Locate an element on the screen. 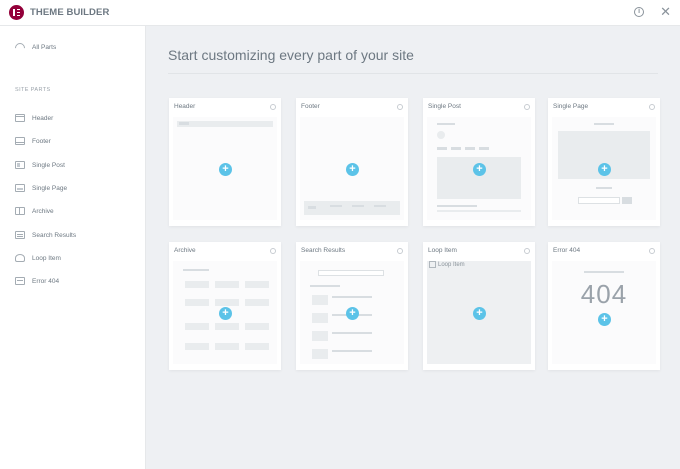 This screenshot has height=469, width=680. sidebar-item-single-page: Single Page is located at coordinates (41, 188).